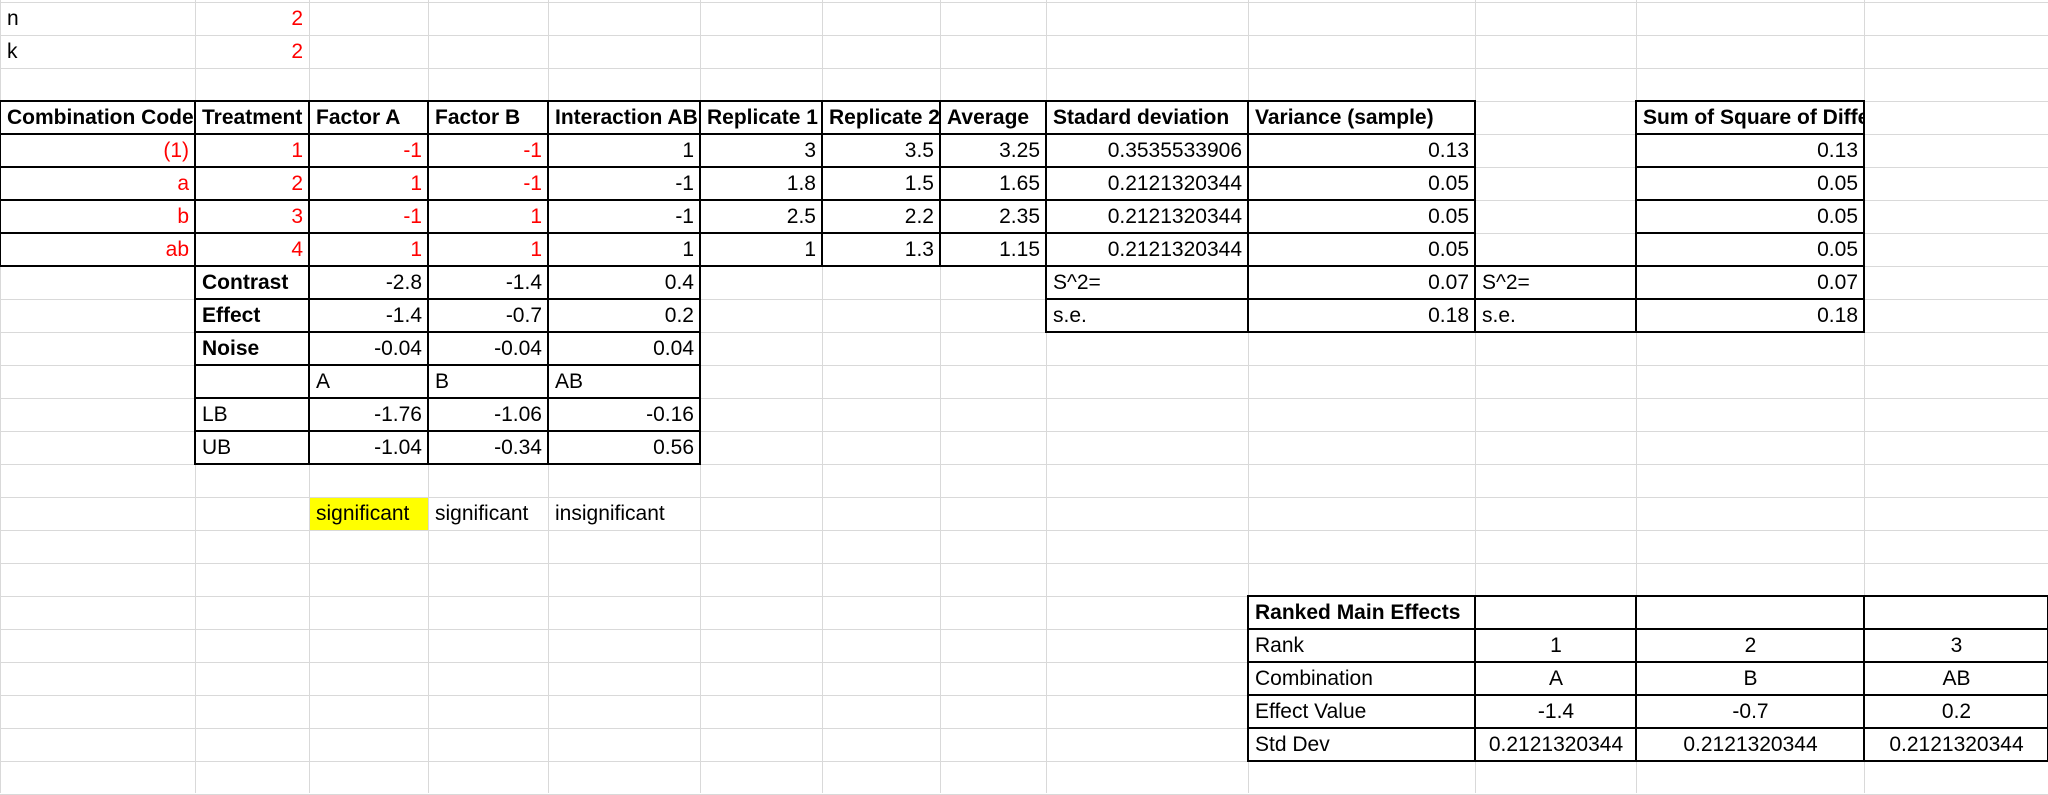 Image resolution: width=2048 pixels, height=795 pixels. Describe the element at coordinates (1556, 712) in the screenshot. I see `ranked-cell: -1.4` at that location.